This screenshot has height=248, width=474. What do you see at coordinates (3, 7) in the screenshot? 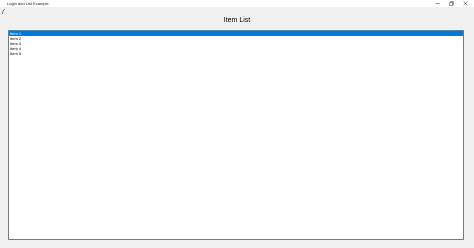
I see `feather-icon` at bounding box center [3, 7].